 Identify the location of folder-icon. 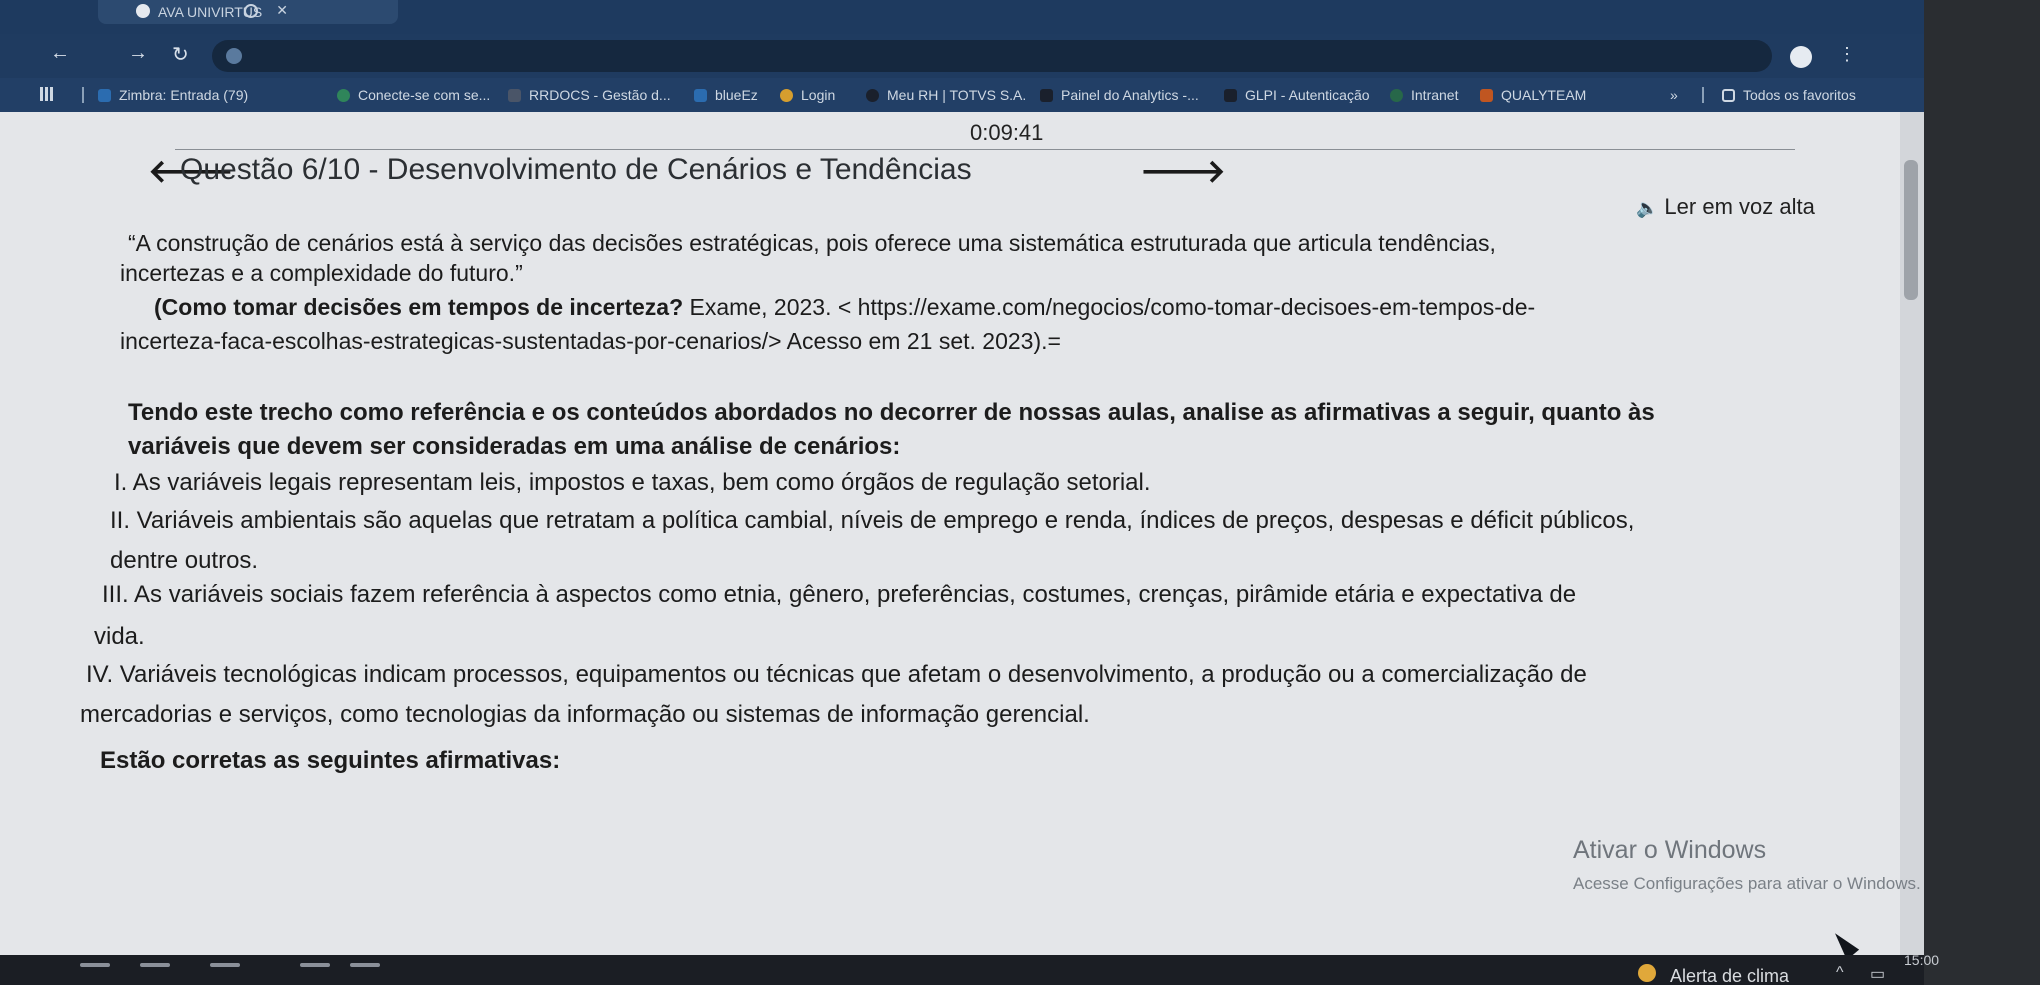
(1728, 95).